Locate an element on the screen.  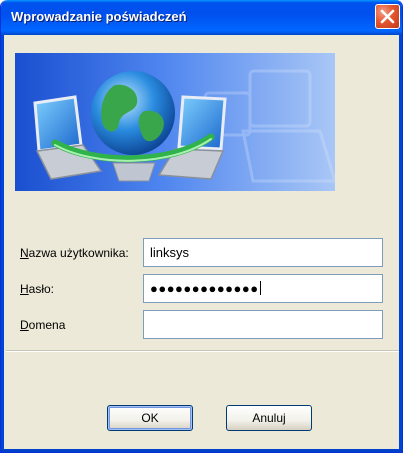
window-border-bottom is located at coordinates (201, 450).